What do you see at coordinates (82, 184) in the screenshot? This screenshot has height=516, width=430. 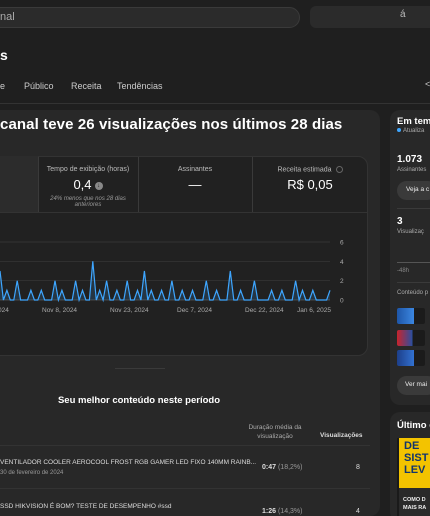 I see `metric-value-text: 0,4` at bounding box center [82, 184].